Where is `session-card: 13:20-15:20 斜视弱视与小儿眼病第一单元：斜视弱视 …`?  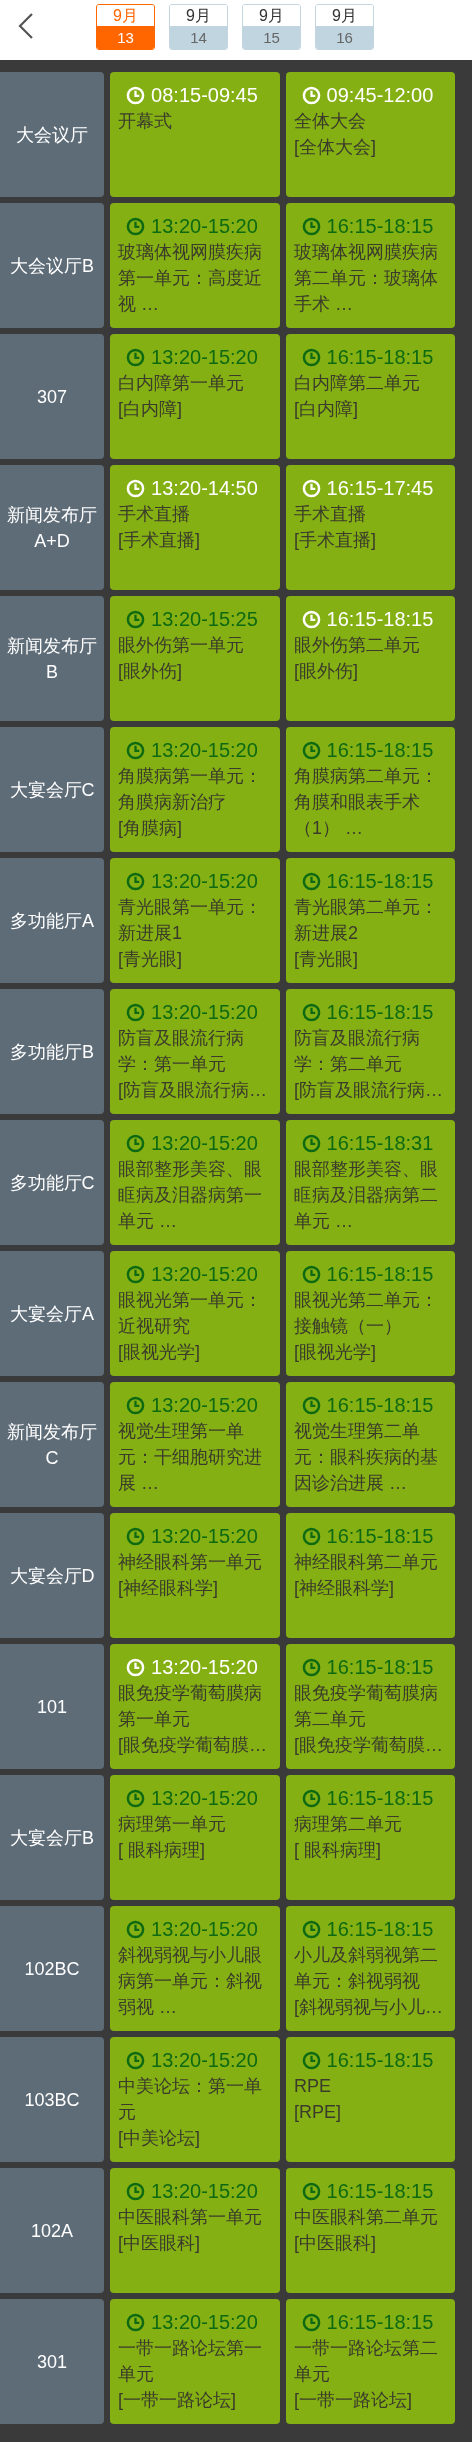
session-card: 13:20-15:20 斜视弱视与小儿眼病第一单元：斜视弱视 … is located at coordinates (195, 1968).